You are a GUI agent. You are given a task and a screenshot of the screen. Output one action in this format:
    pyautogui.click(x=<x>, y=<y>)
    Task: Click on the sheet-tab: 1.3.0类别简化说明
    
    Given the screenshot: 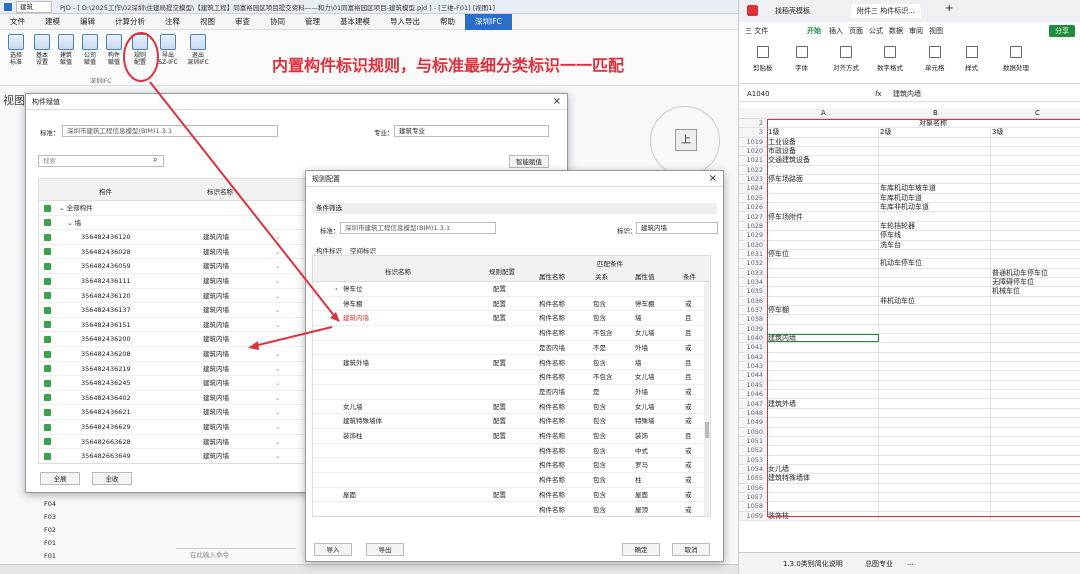 What is the action you would take?
    pyautogui.click(x=813, y=564)
    